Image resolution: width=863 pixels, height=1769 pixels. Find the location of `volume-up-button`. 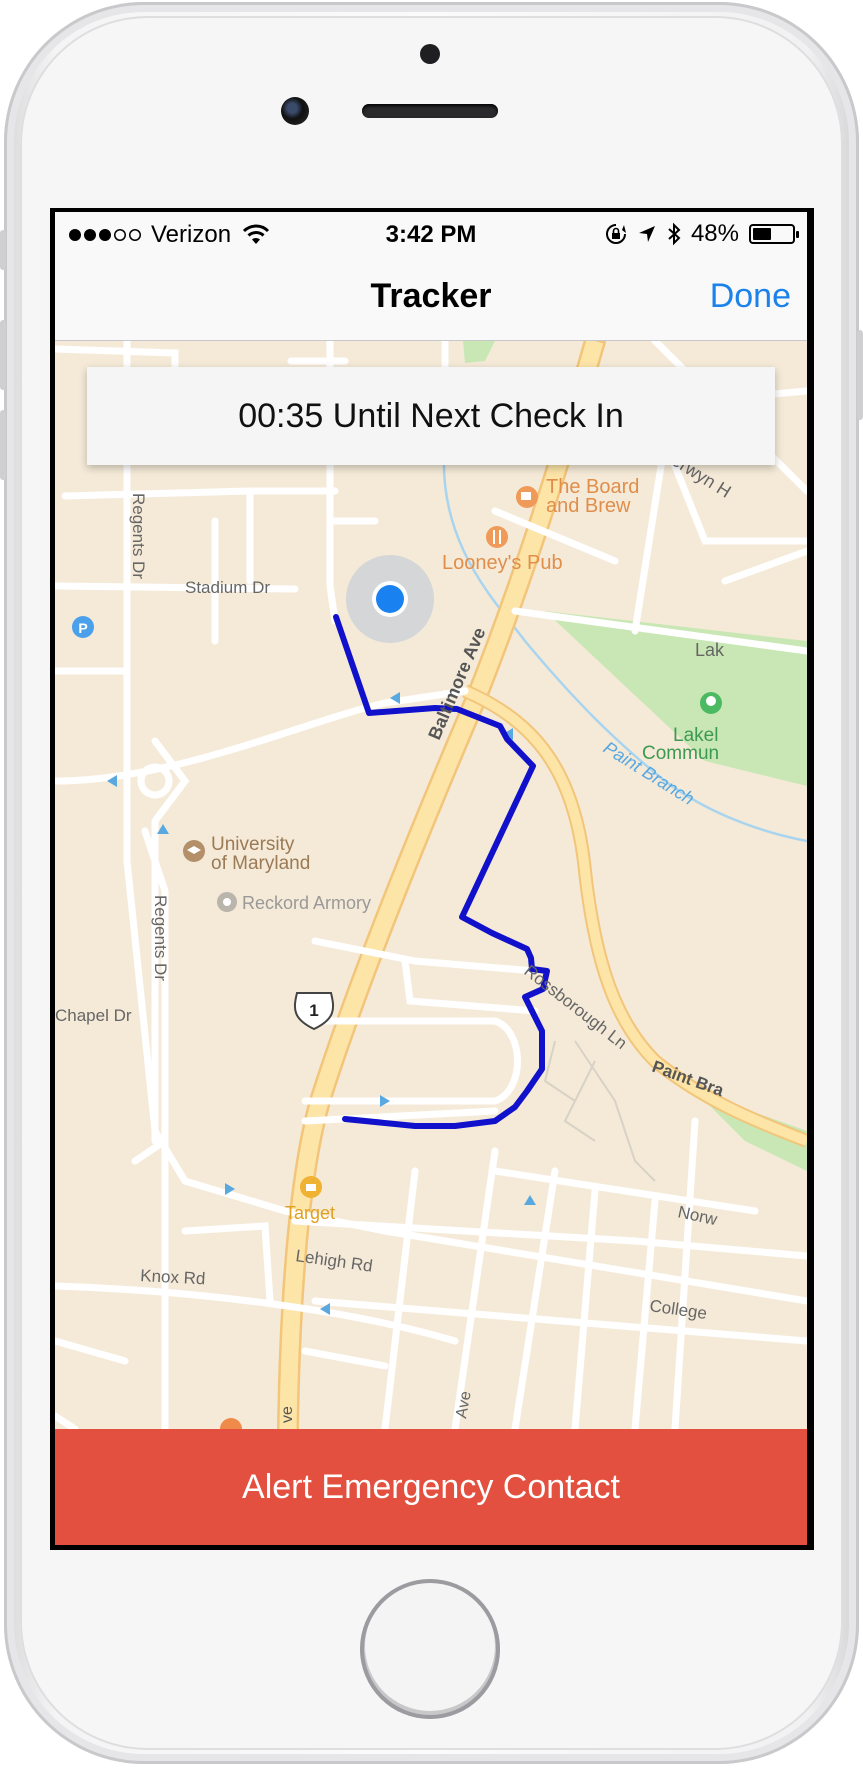

volume-up-button is located at coordinates (3, 355).